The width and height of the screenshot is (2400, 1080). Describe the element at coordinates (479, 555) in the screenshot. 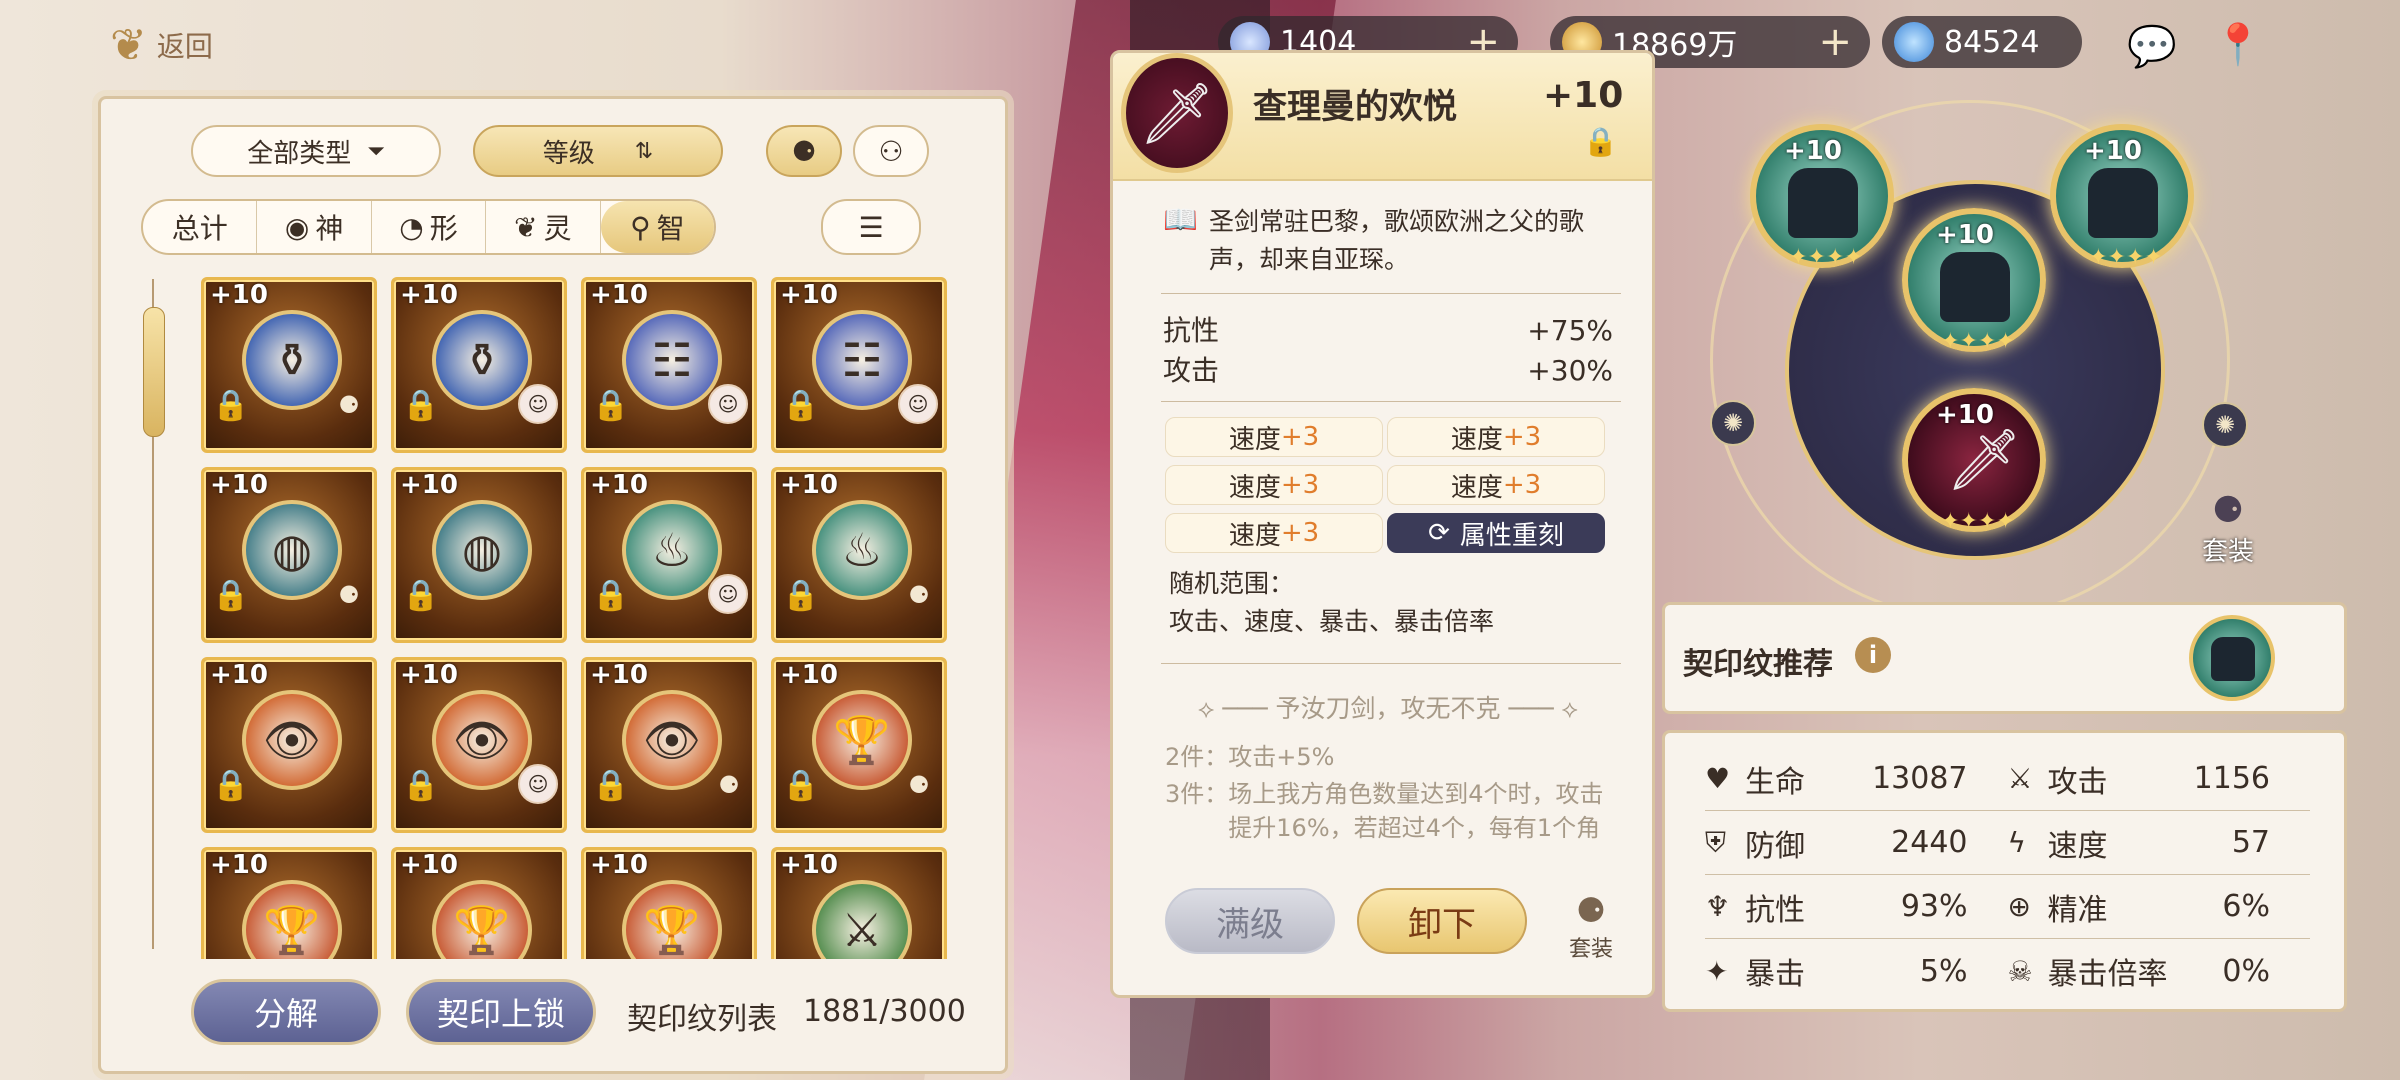

I see `rune-card: +10 ◍ 🔒` at that location.